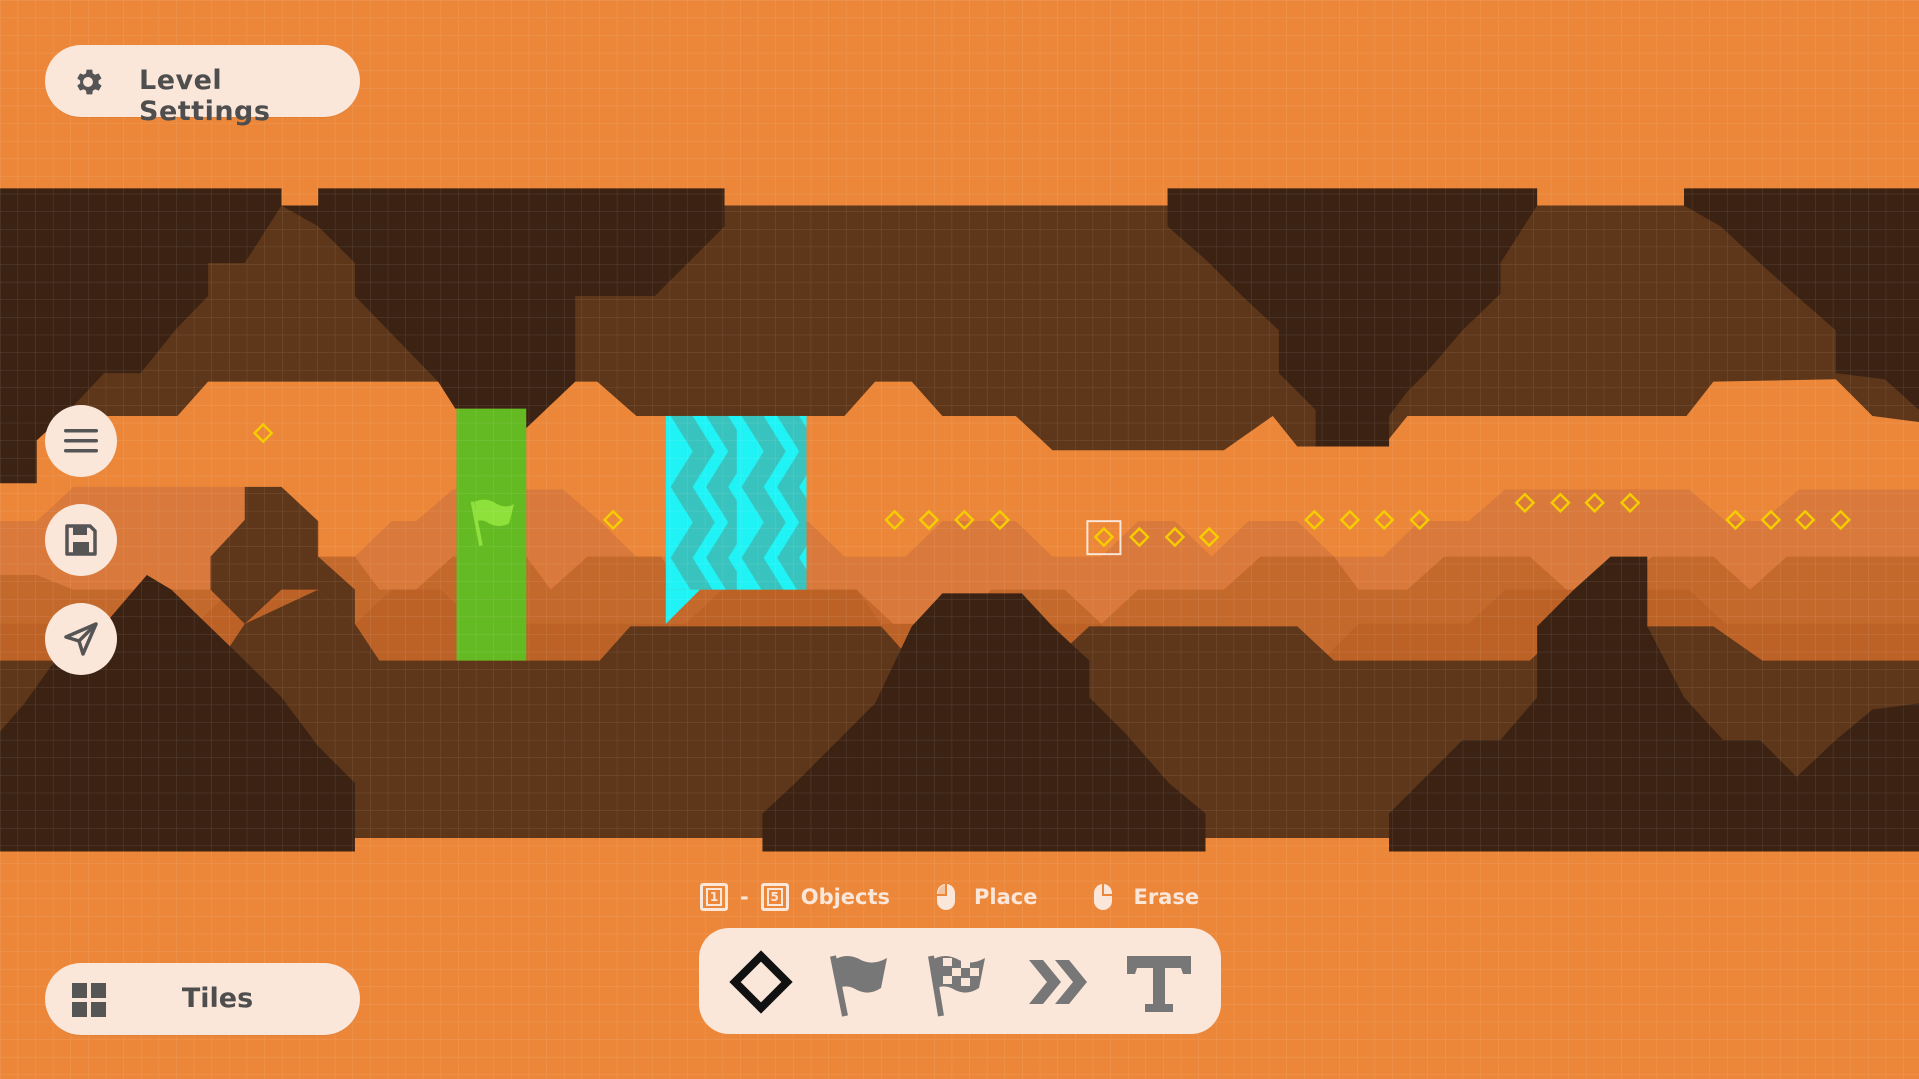  I want to click on object-toolbar, so click(960, 981).